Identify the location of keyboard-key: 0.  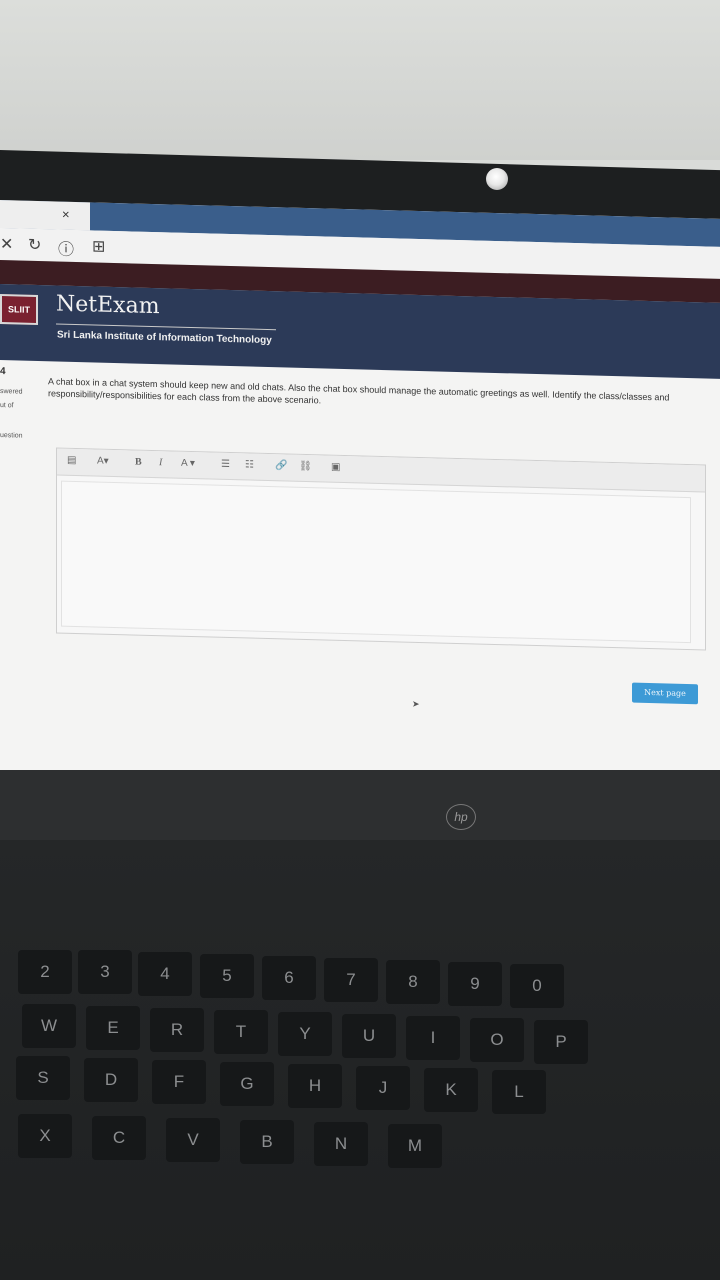
(537, 986).